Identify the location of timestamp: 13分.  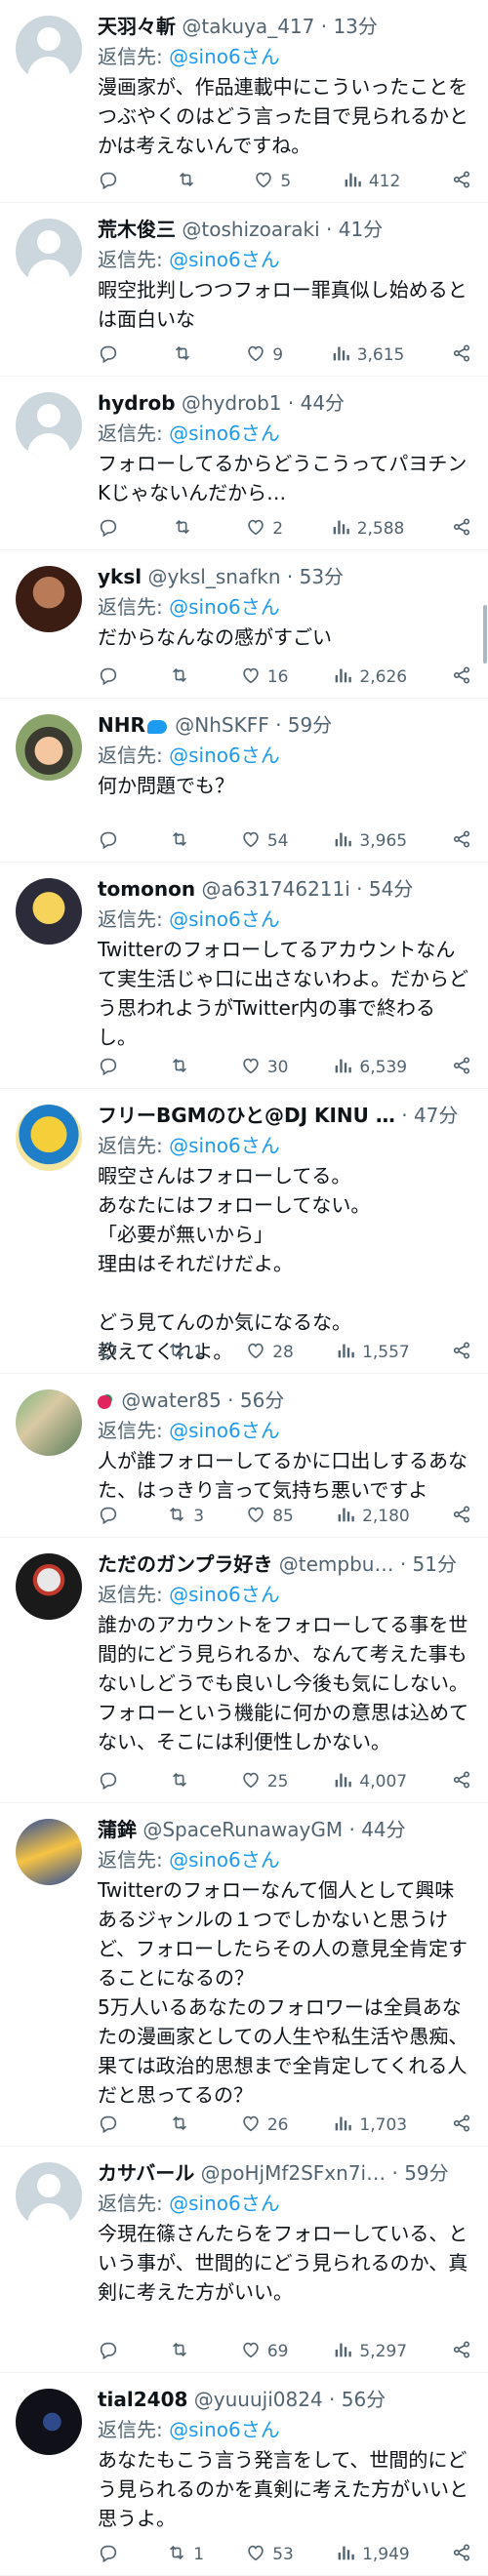
(355, 26).